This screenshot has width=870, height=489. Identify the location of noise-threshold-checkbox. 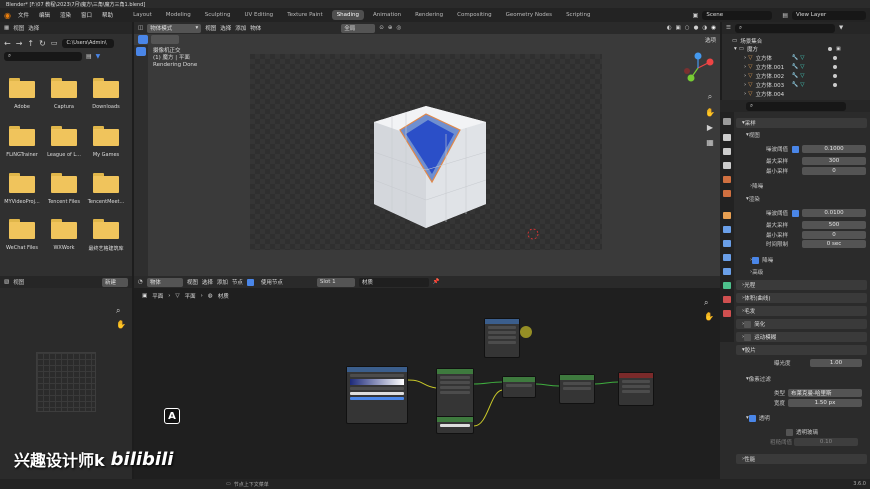
(795, 149).